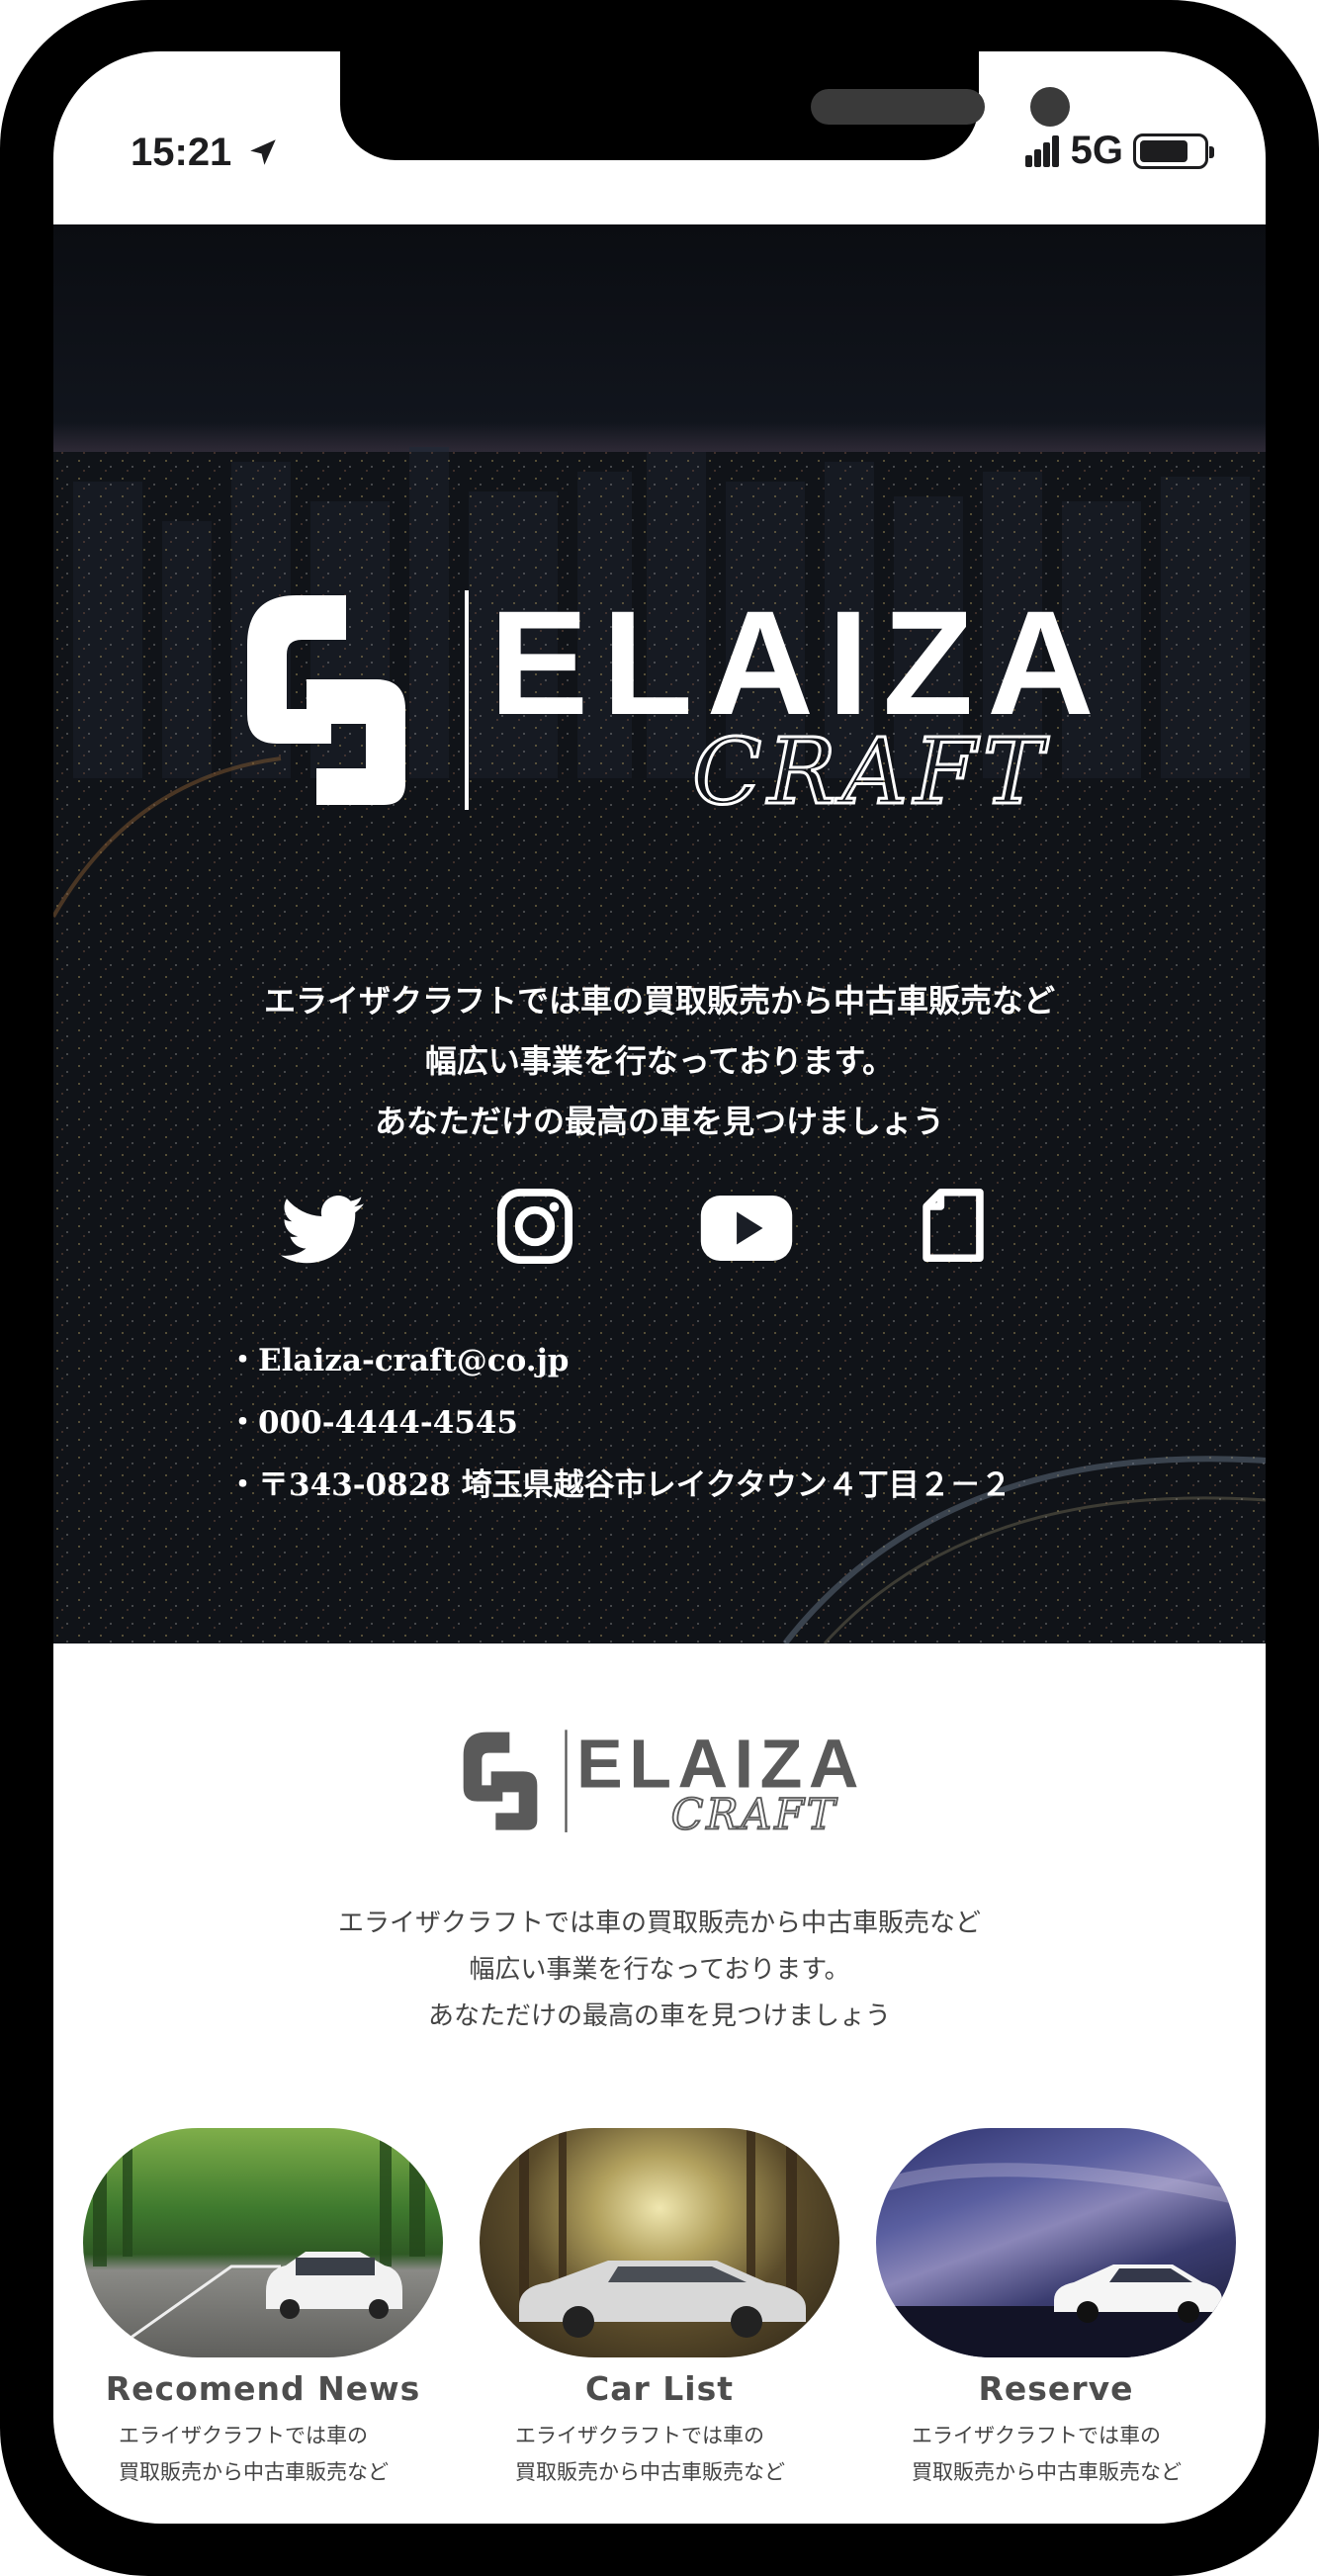 This screenshot has height=2576, width=1319. I want to click on front-camera, so click(1050, 107).